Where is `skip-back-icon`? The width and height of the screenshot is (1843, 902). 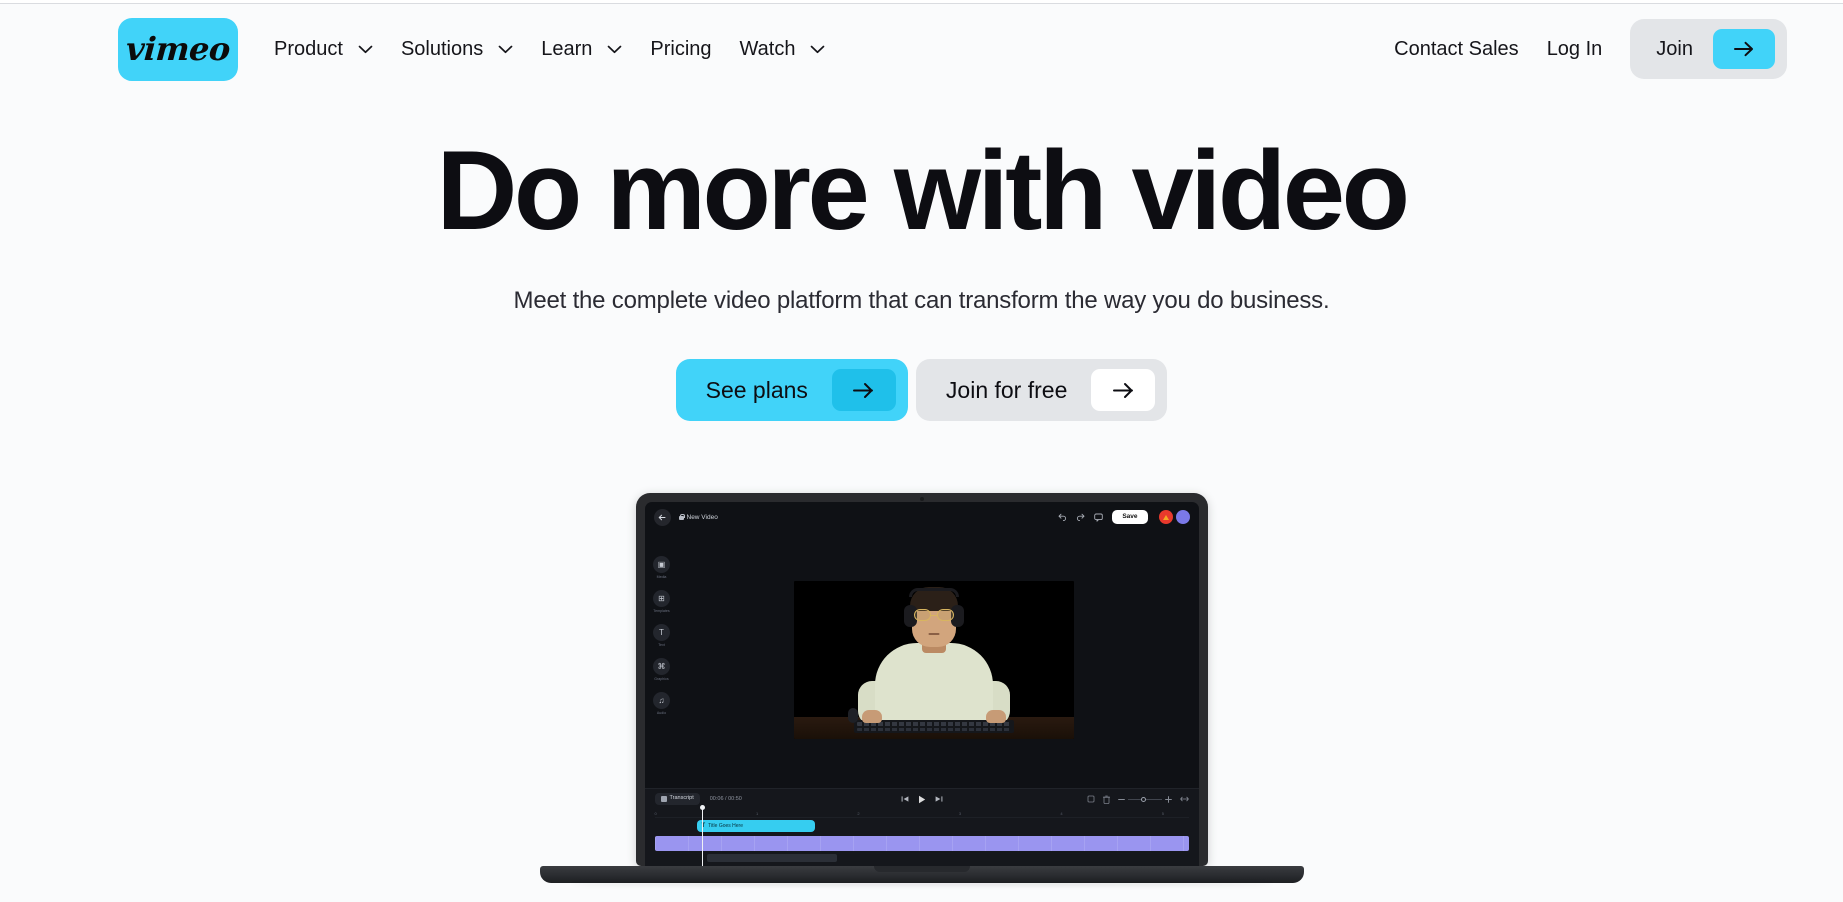 skip-back-icon is located at coordinates (905, 799).